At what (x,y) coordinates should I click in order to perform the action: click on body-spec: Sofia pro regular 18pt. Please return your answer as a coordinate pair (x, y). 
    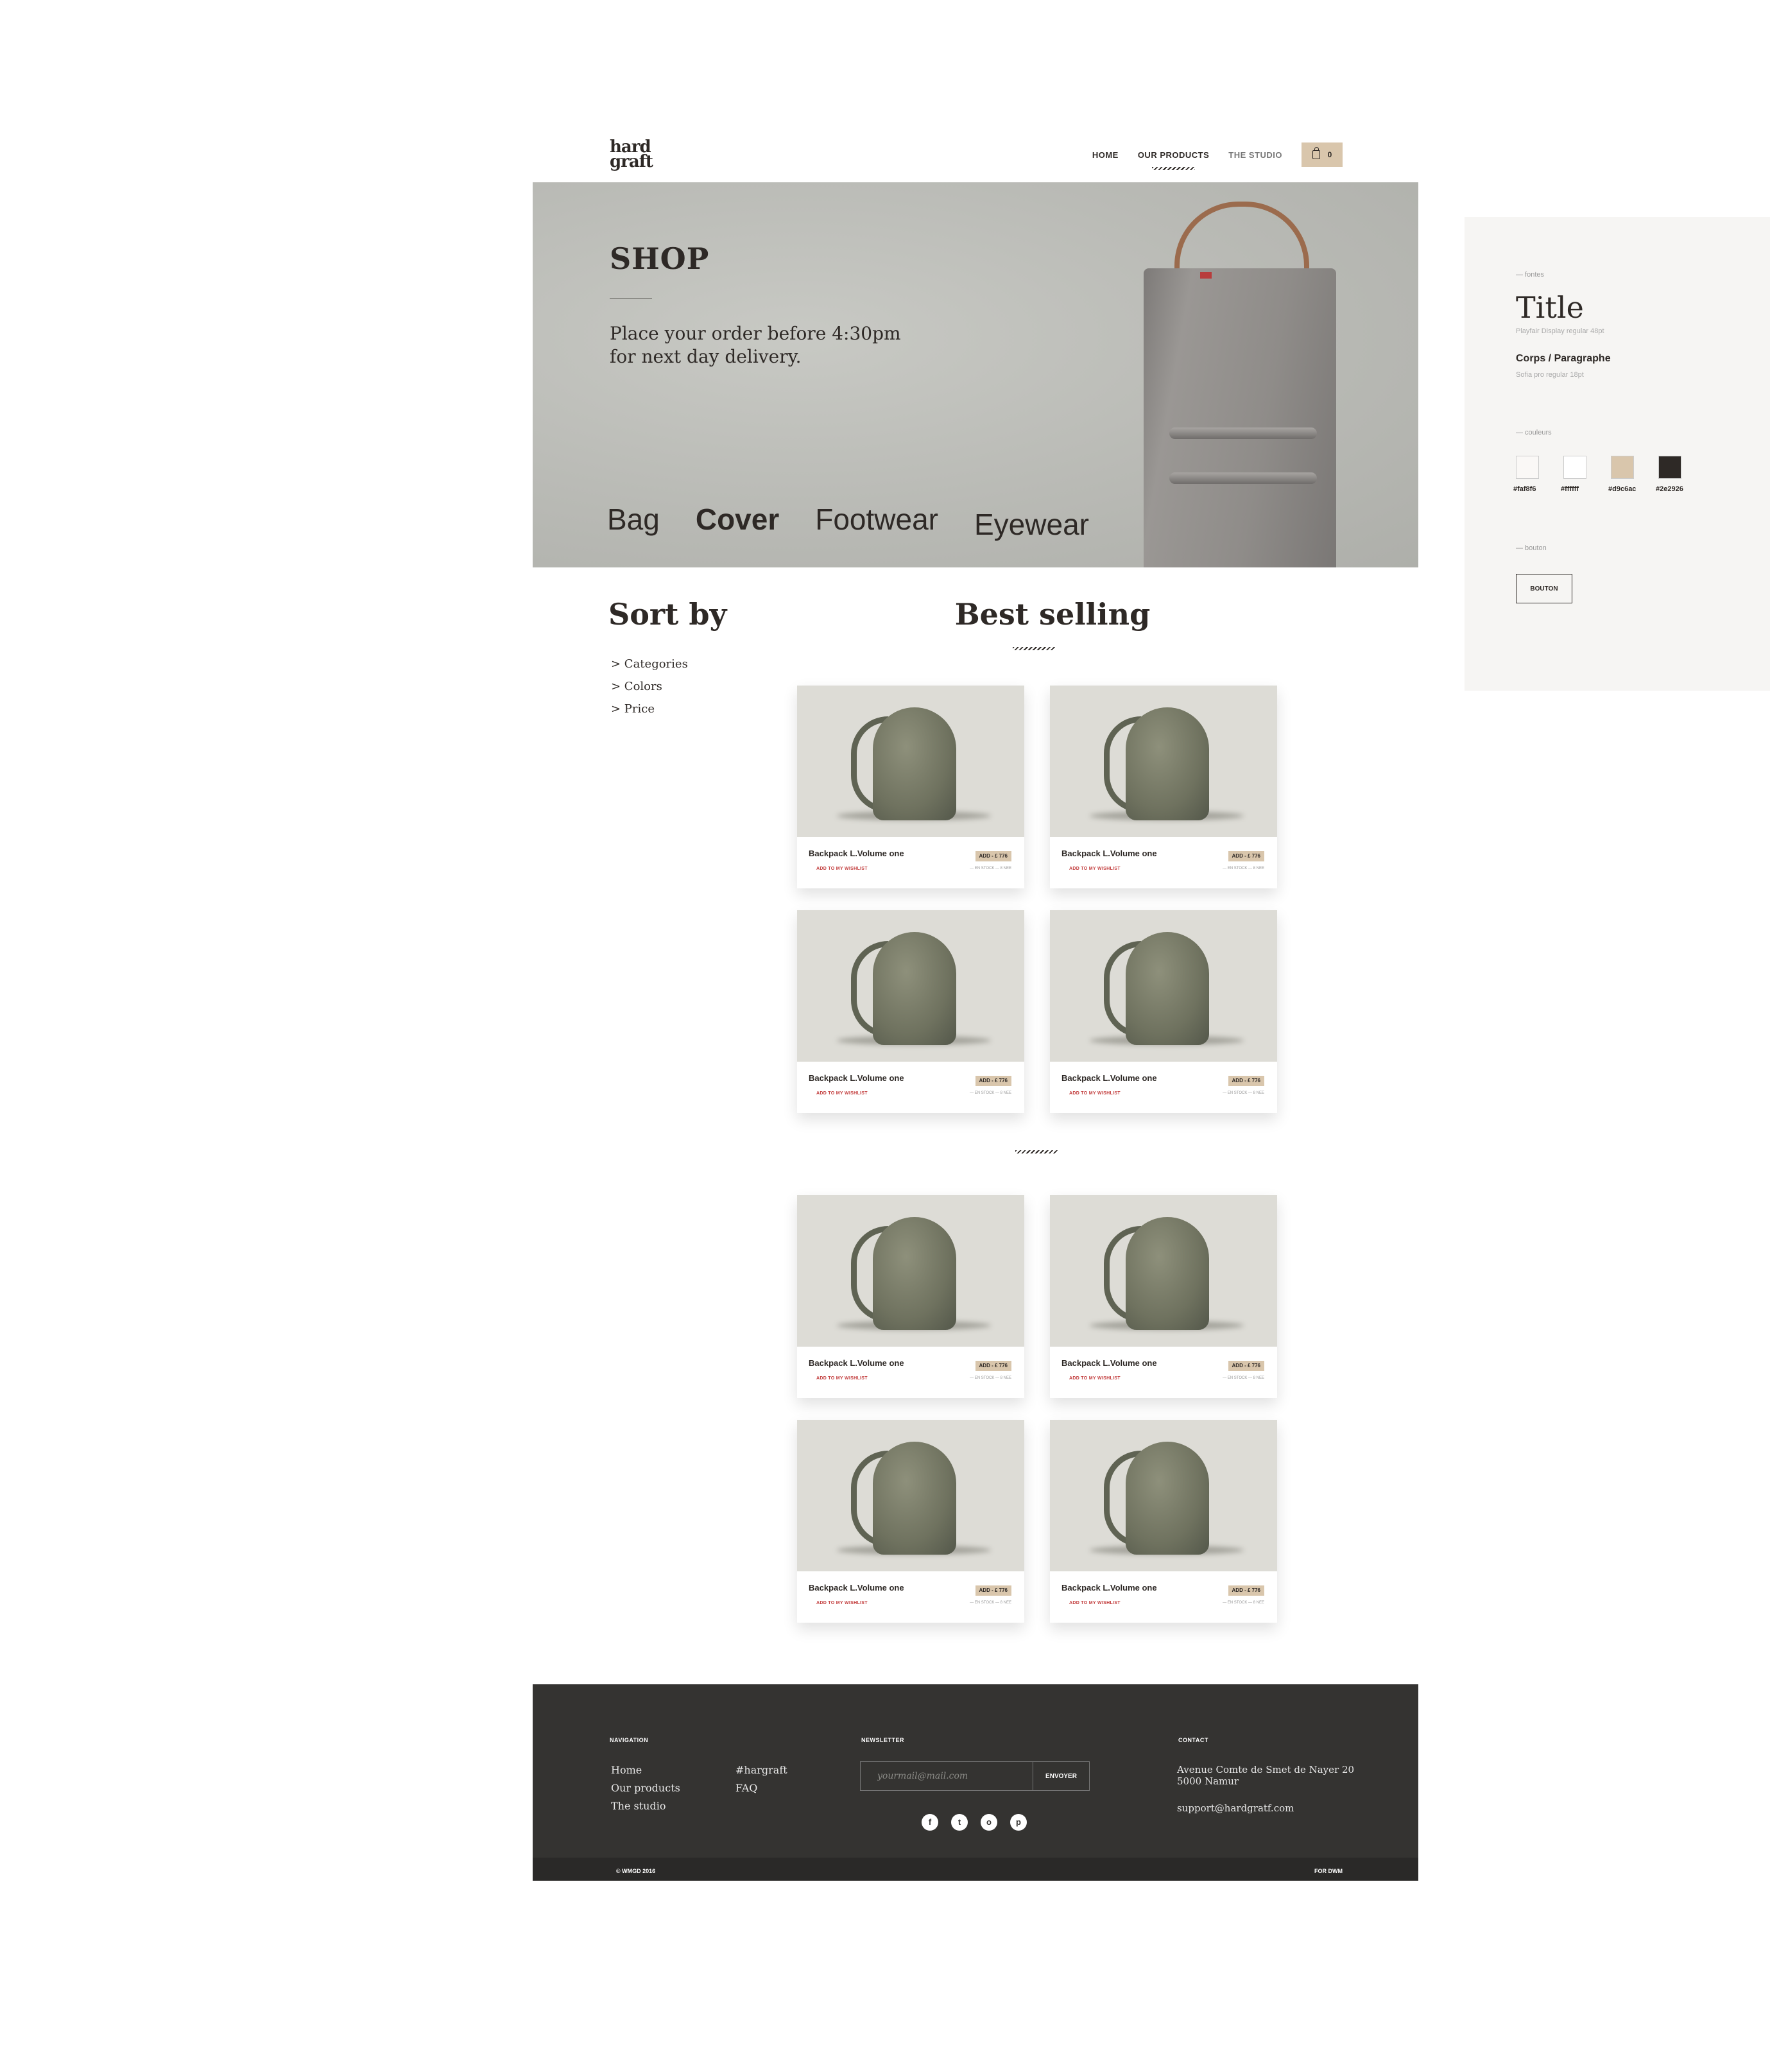
    Looking at the image, I should click on (1550, 375).